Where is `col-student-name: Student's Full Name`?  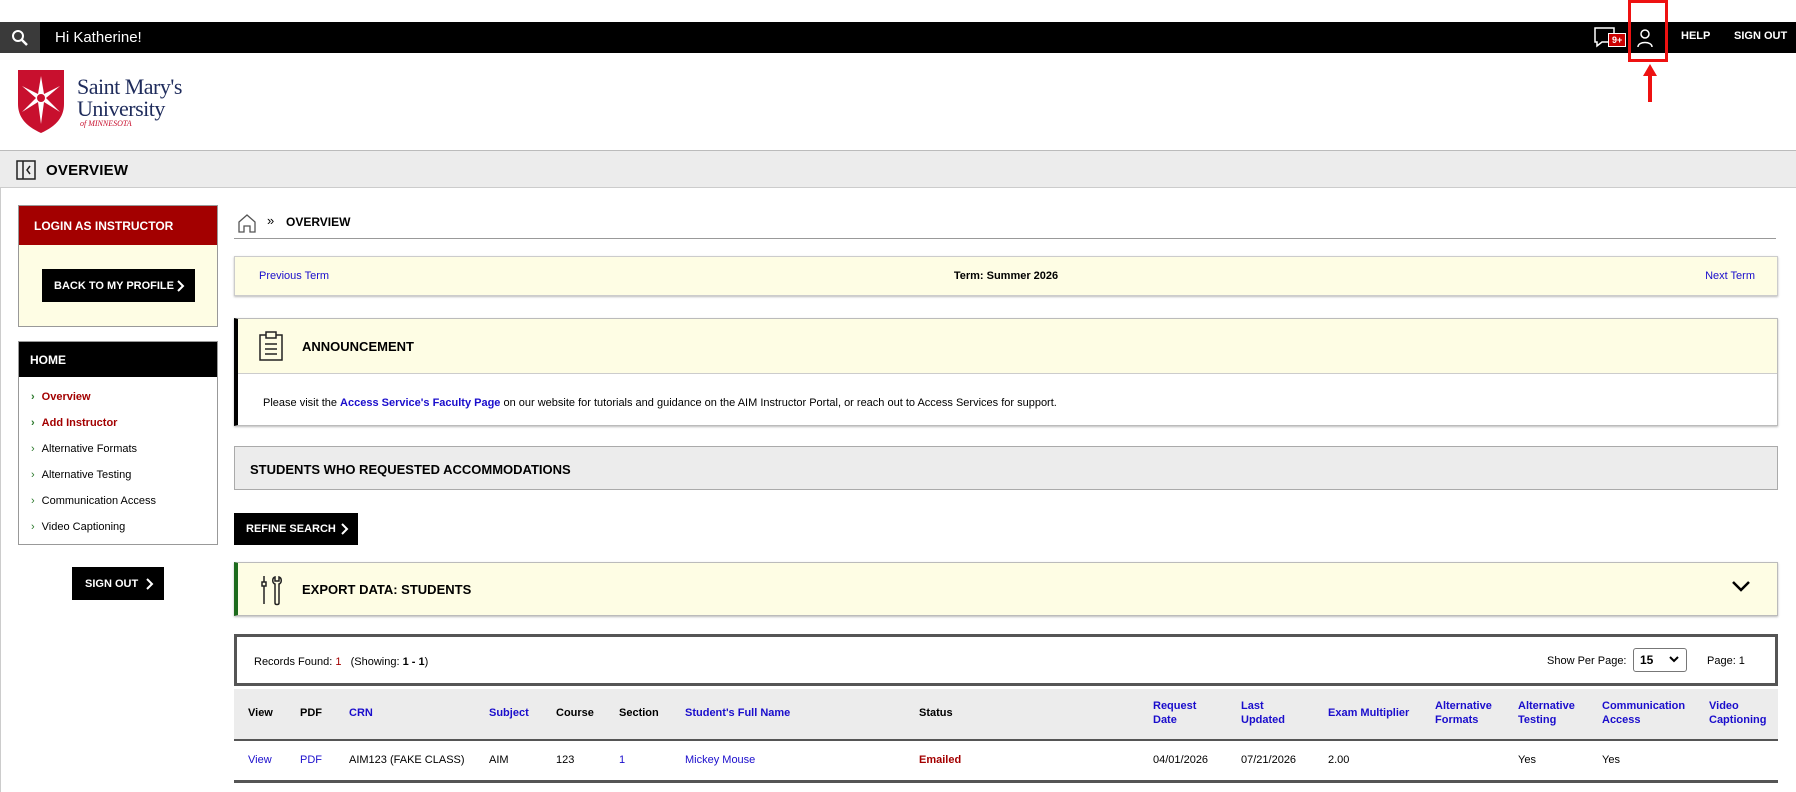 col-student-name: Student's Full Name is located at coordinates (737, 713).